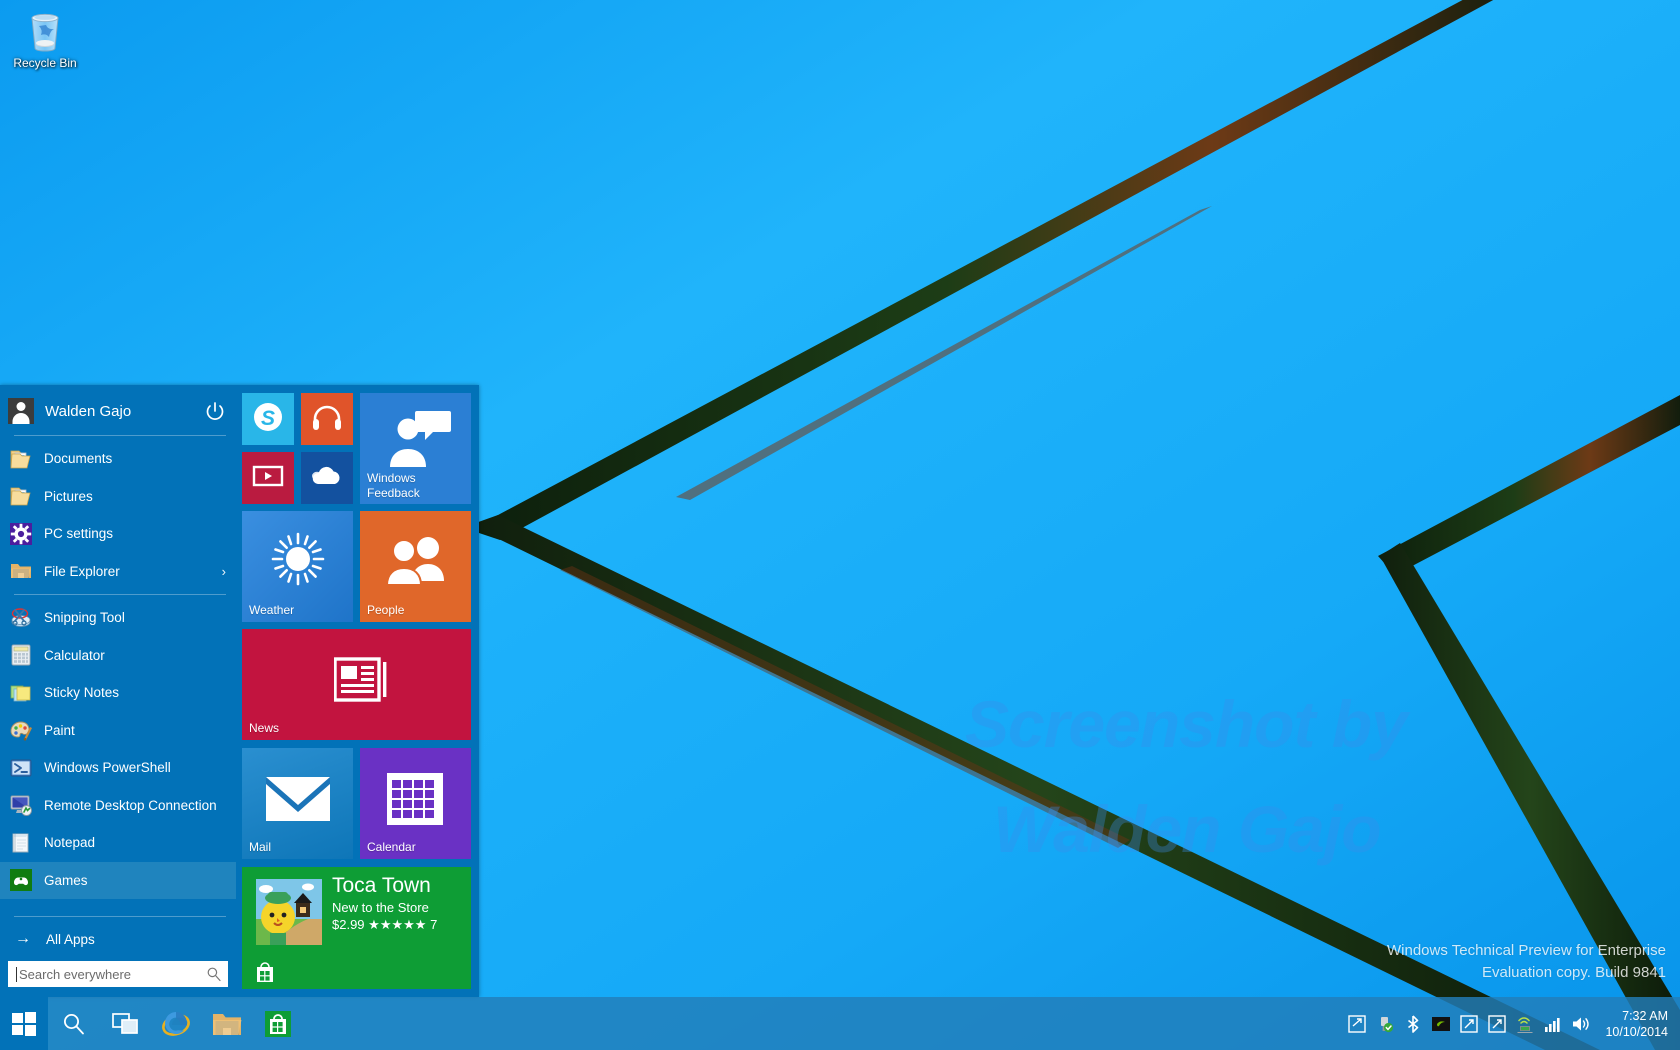 The image size is (1680, 1050). What do you see at coordinates (223, 571) in the screenshot?
I see `chevron-right-icon: ›` at bounding box center [223, 571].